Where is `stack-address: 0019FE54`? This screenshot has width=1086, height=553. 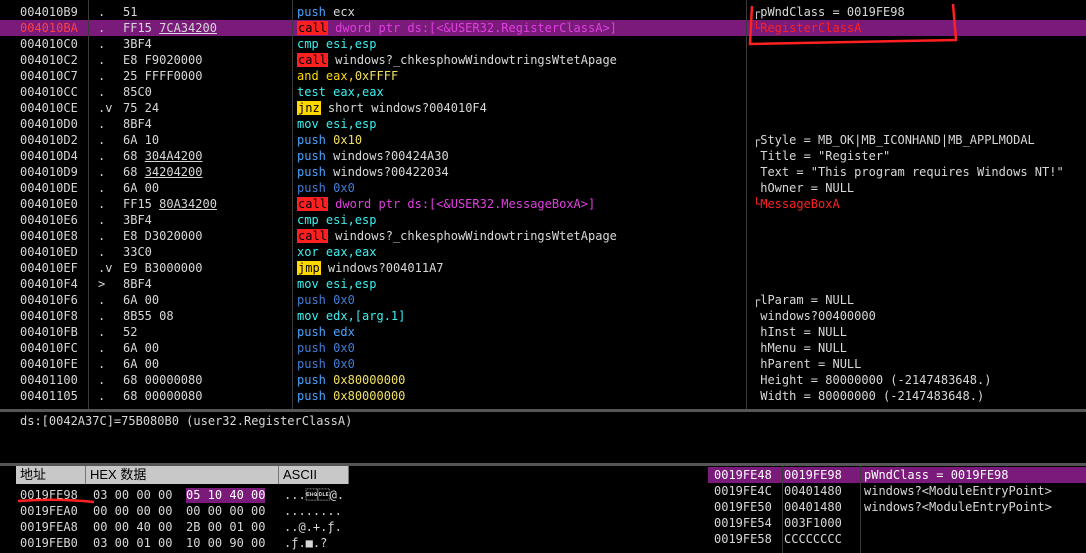 stack-address: 0019FE54 is located at coordinates (743, 523).